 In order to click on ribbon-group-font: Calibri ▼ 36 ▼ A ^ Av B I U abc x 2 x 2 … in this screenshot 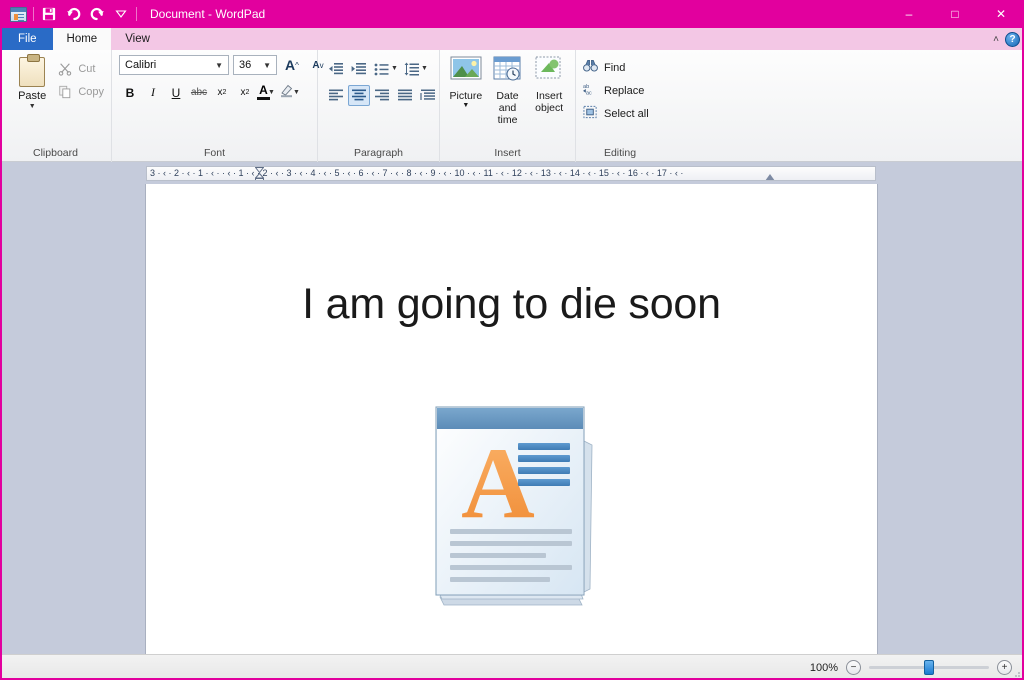, I will do `click(218, 106)`.